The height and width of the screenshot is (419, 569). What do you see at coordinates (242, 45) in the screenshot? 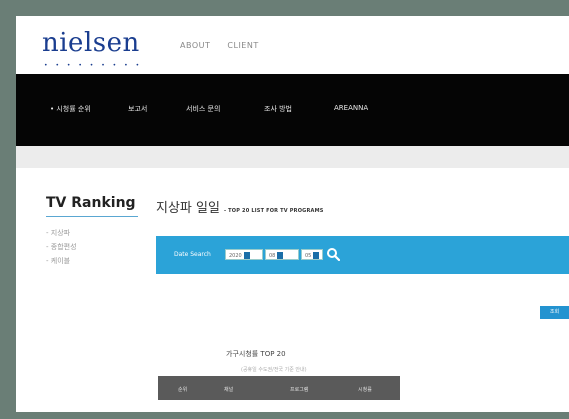
I see `top-nav-client: CLIENT` at bounding box center [242, 45].